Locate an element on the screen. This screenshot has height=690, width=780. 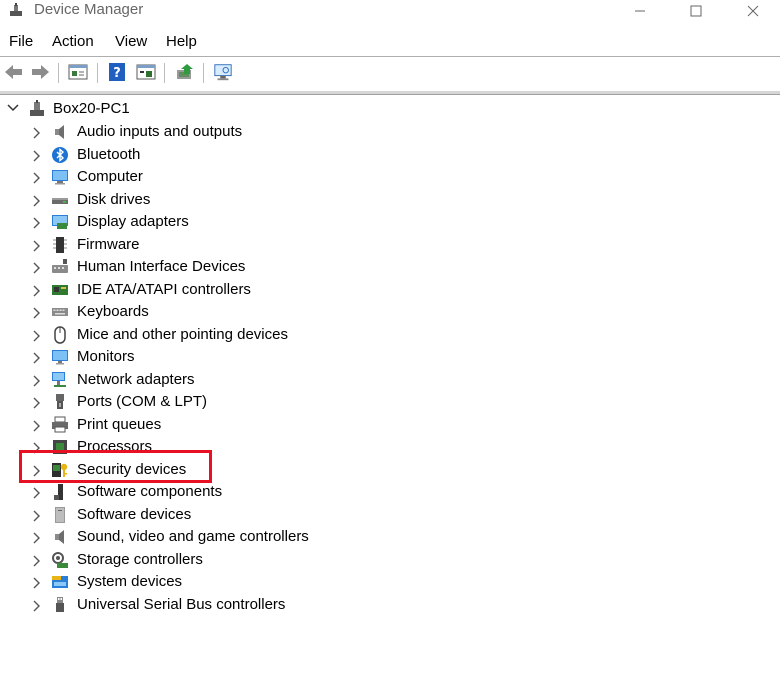
tree-node-software-components: Software components is located at coordinates (390, 492).